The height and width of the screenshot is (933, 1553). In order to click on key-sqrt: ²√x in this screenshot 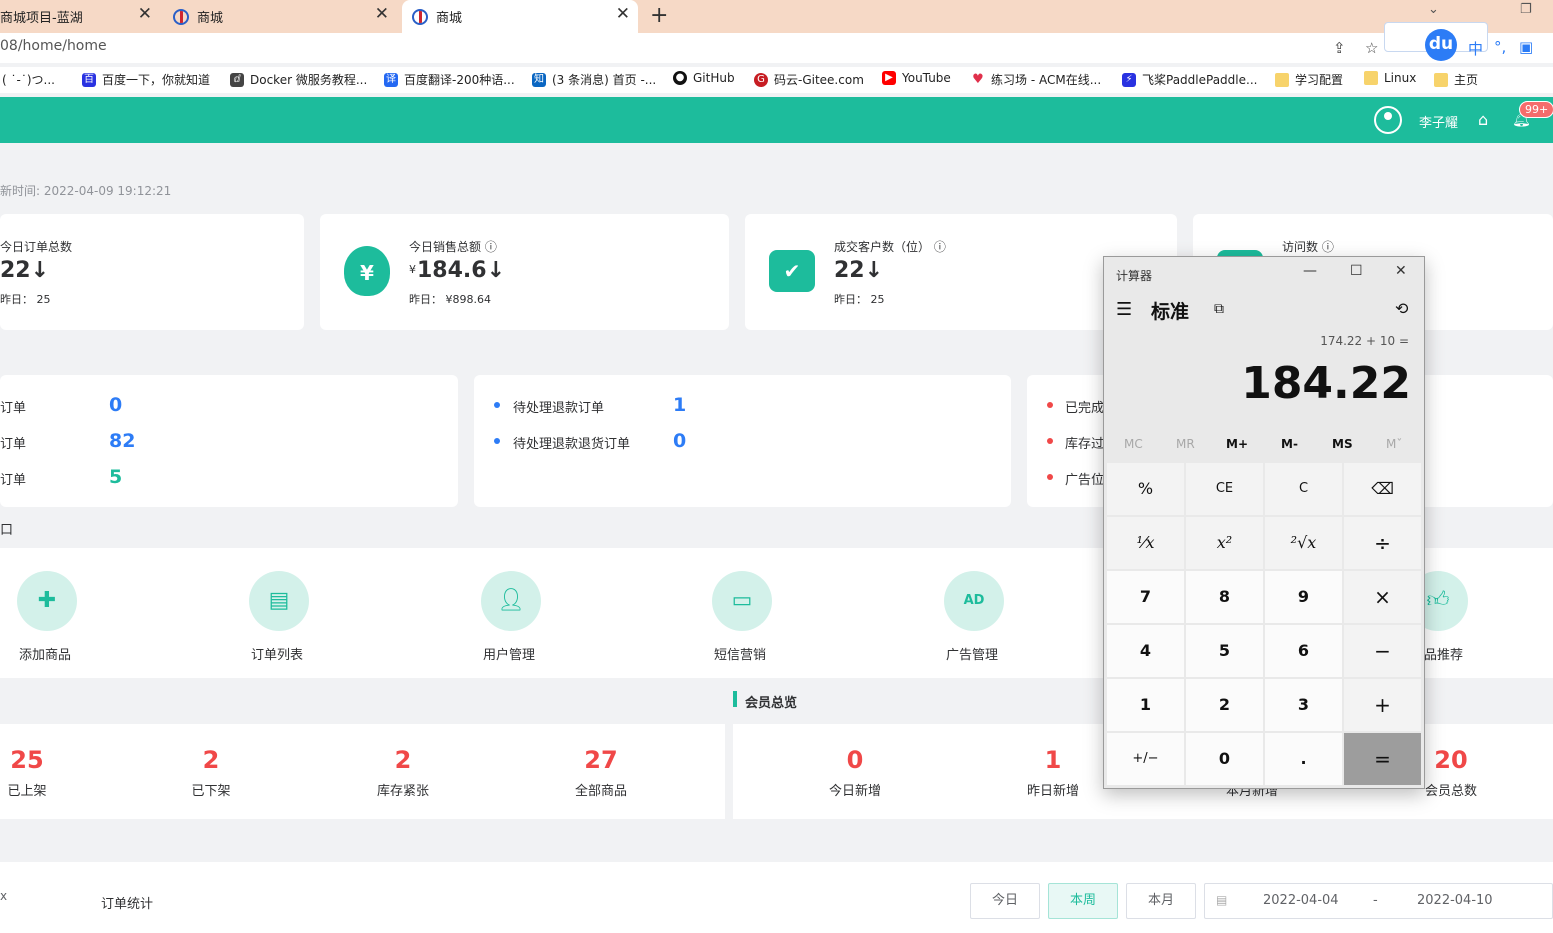, I will do `click(1303, 543)`.